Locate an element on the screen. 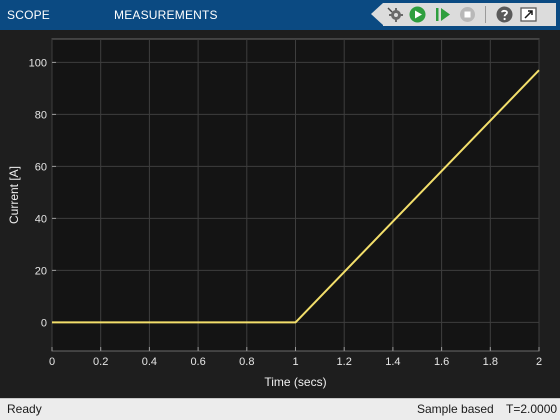  x-axis-label: Time (secs) is located at coordinates (295, 382).